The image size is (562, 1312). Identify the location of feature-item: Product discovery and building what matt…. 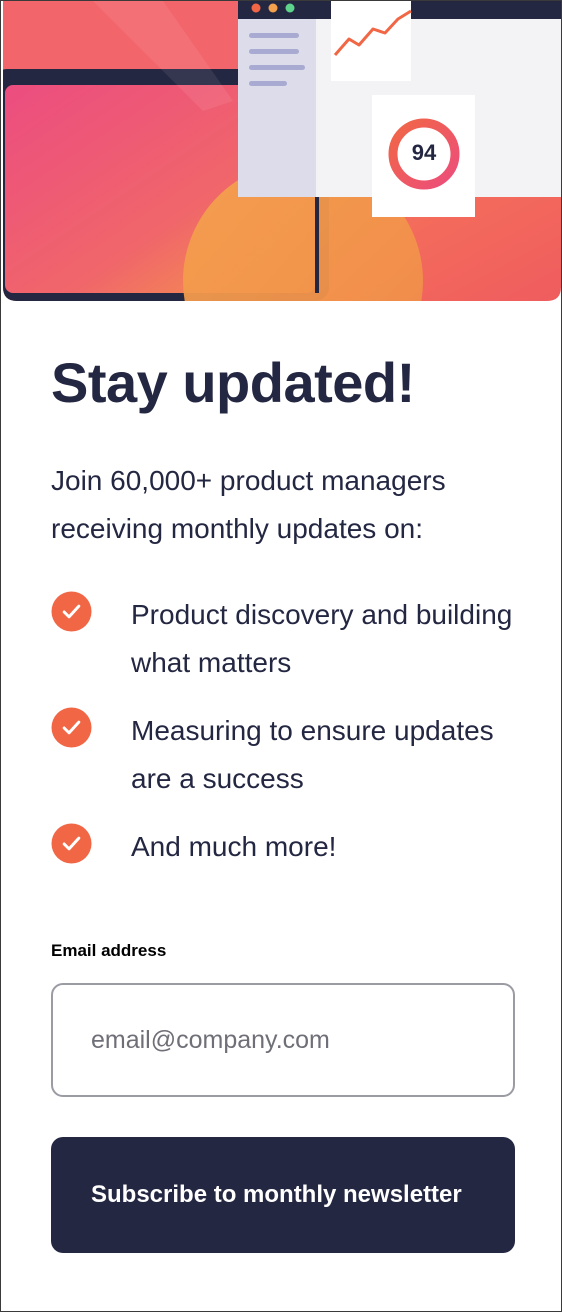
(284, 639).